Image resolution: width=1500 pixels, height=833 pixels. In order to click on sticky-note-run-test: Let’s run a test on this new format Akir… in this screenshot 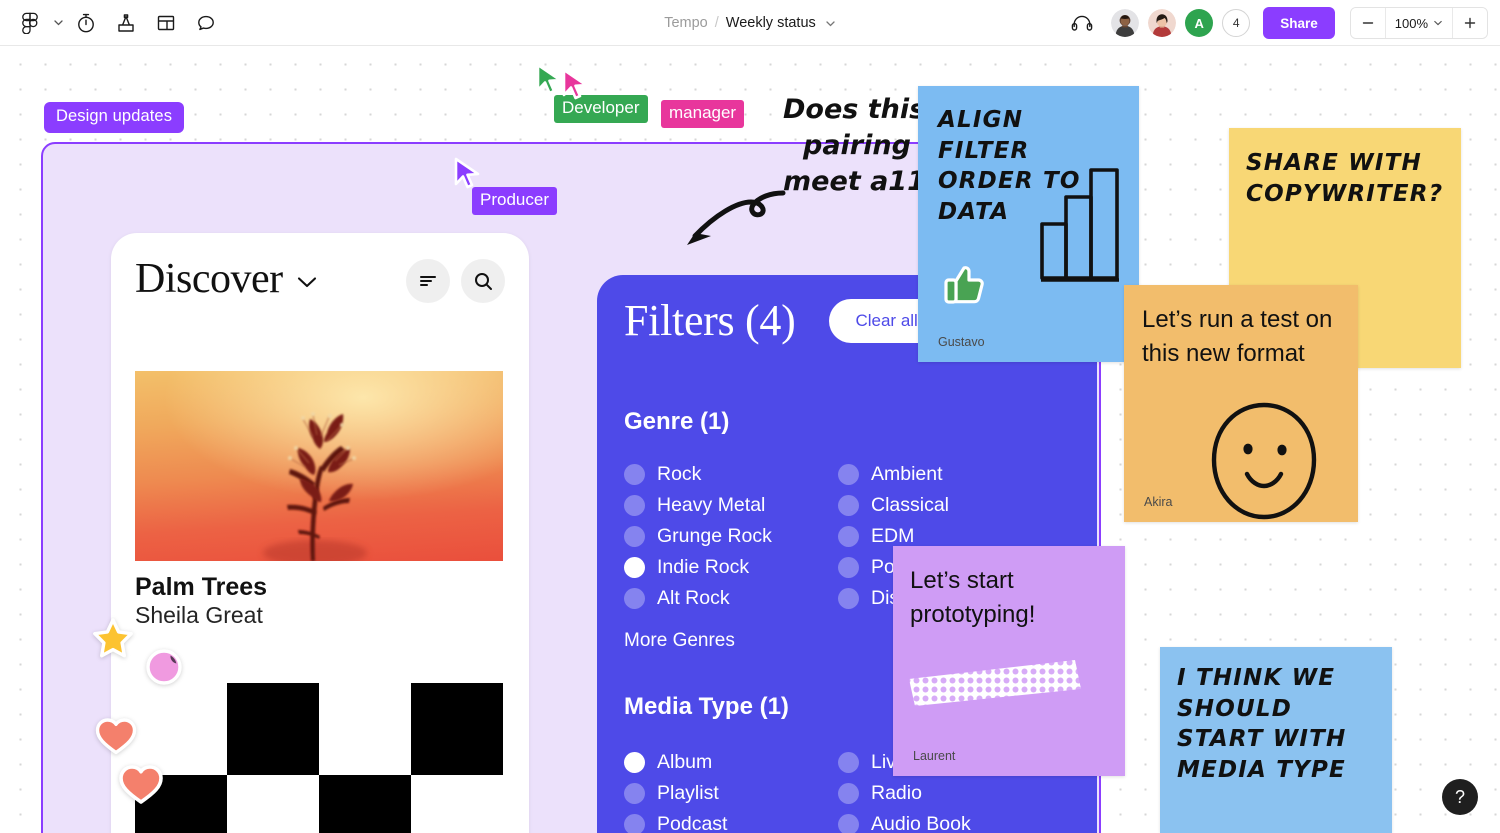, I will do `click(1241, 403)`.